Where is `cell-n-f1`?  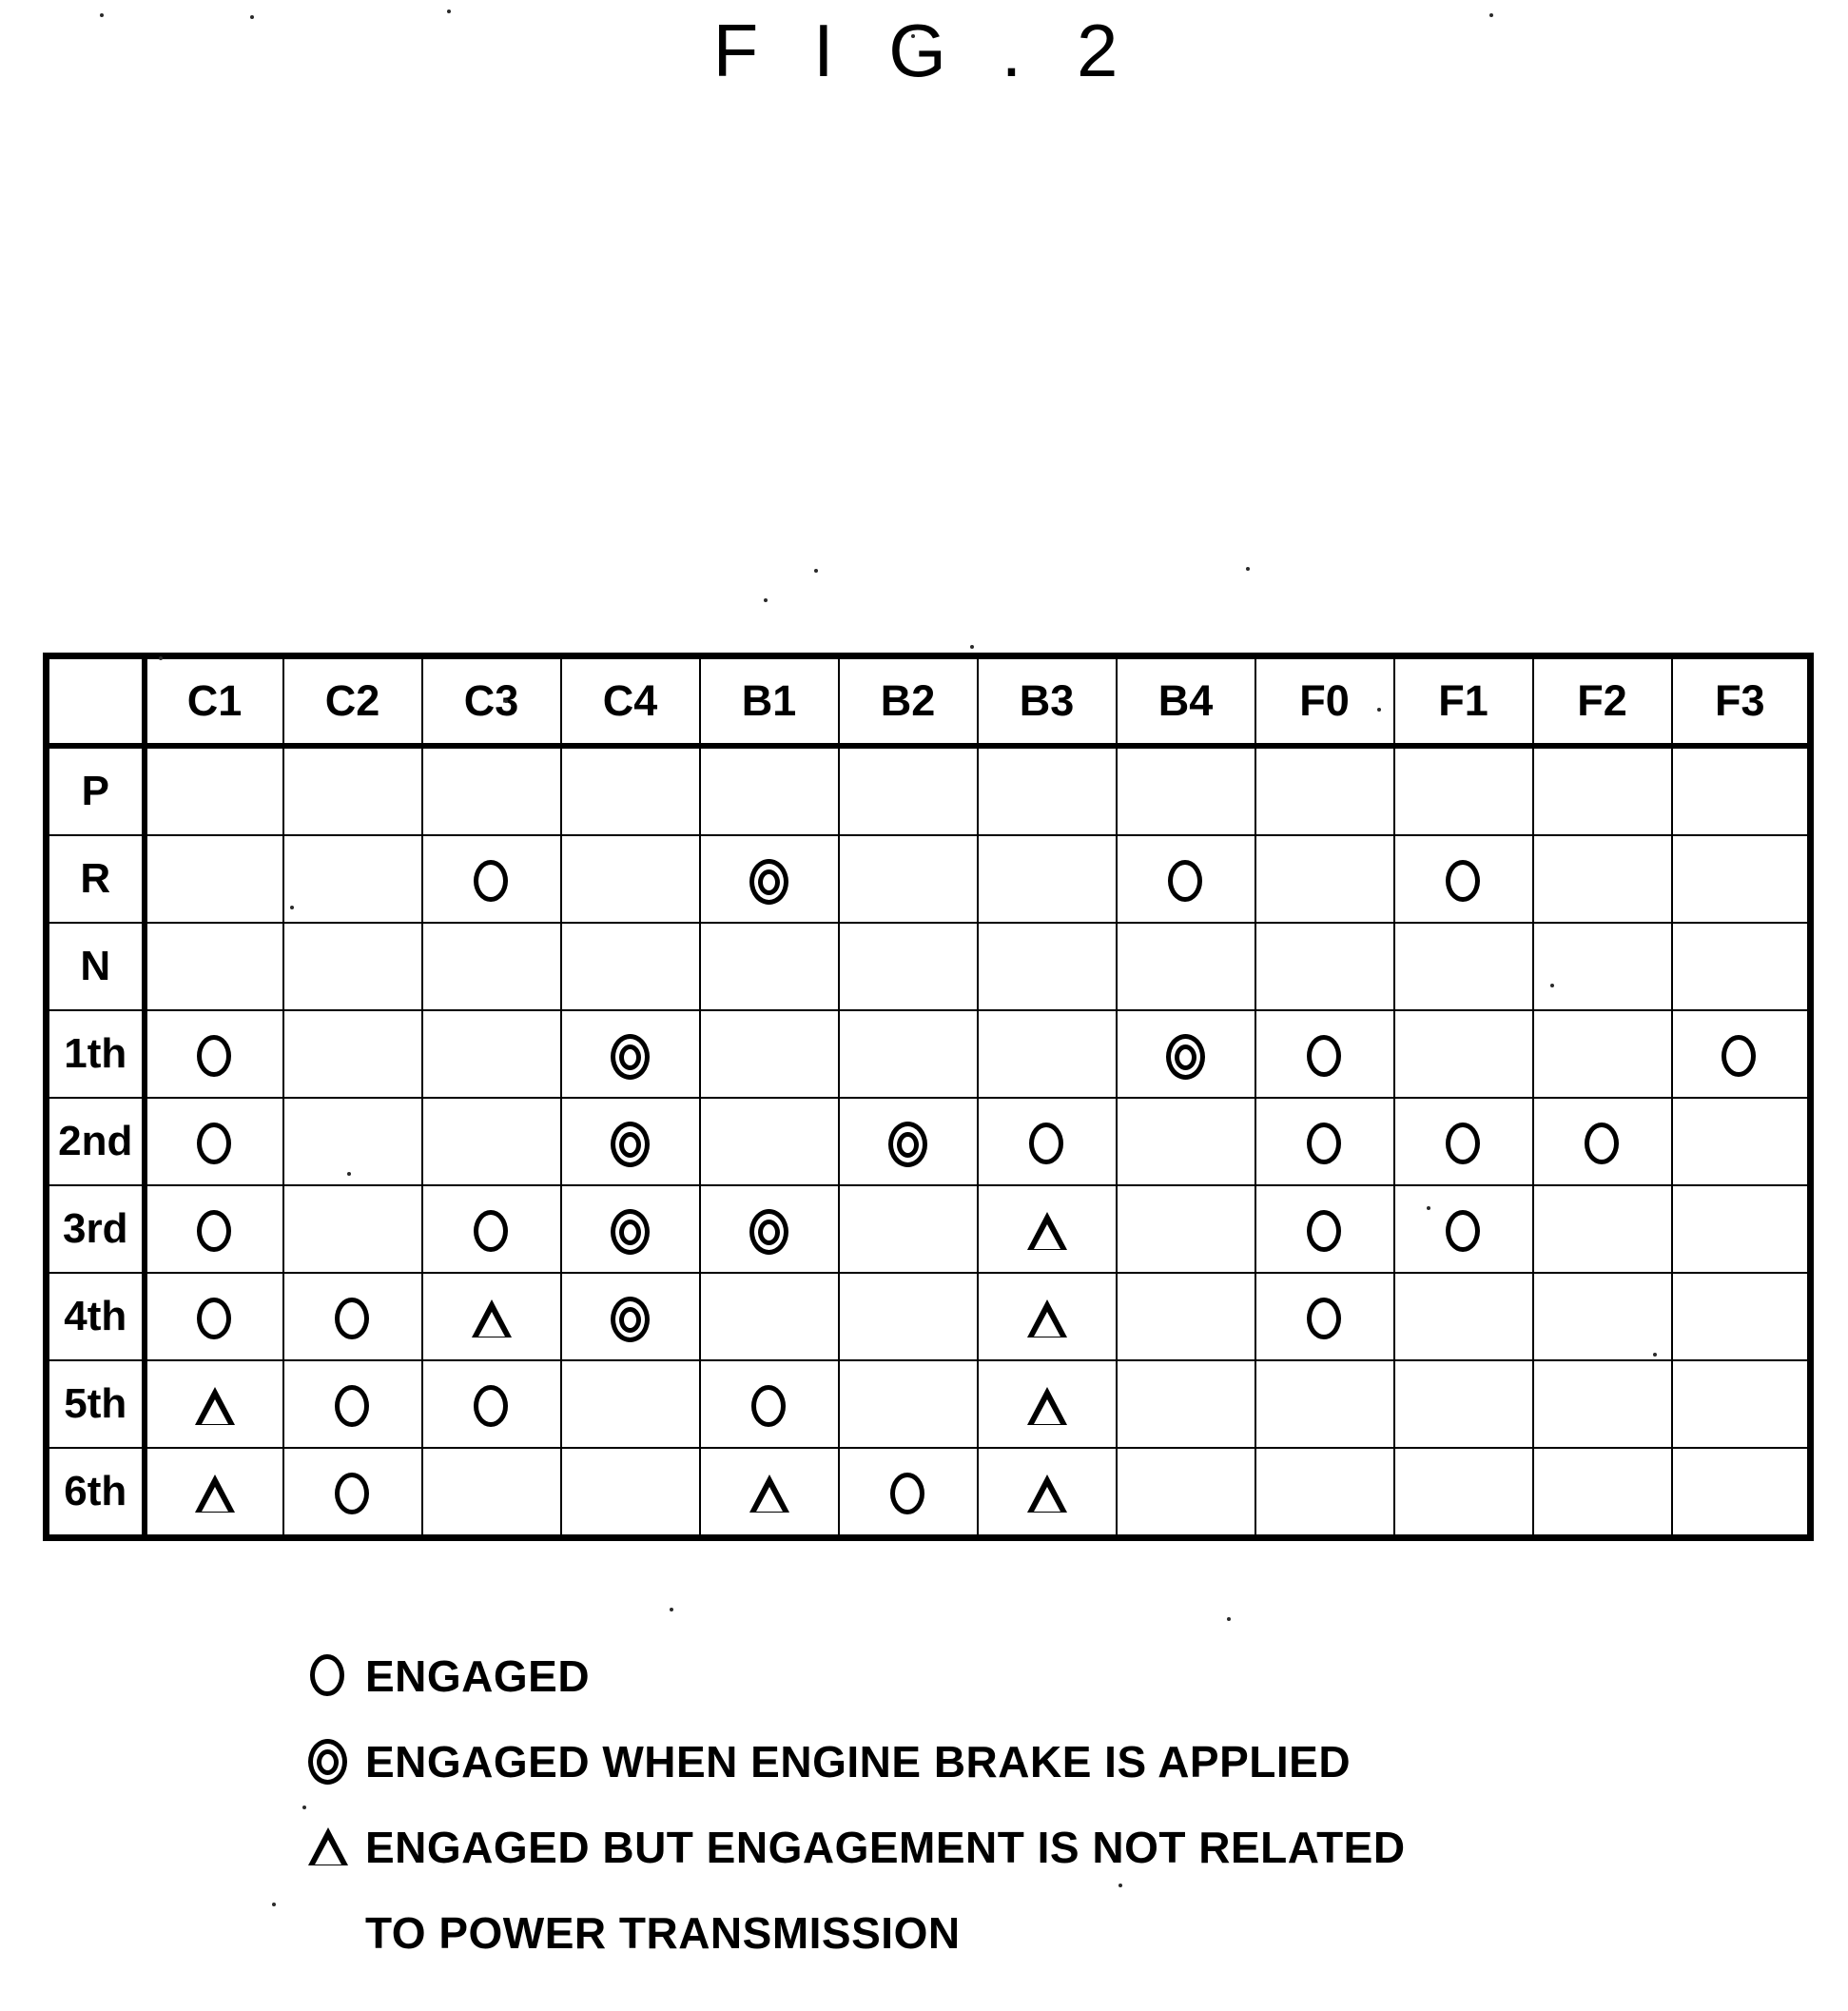 cell-n-f1 is located at coordinates (1463, 967).